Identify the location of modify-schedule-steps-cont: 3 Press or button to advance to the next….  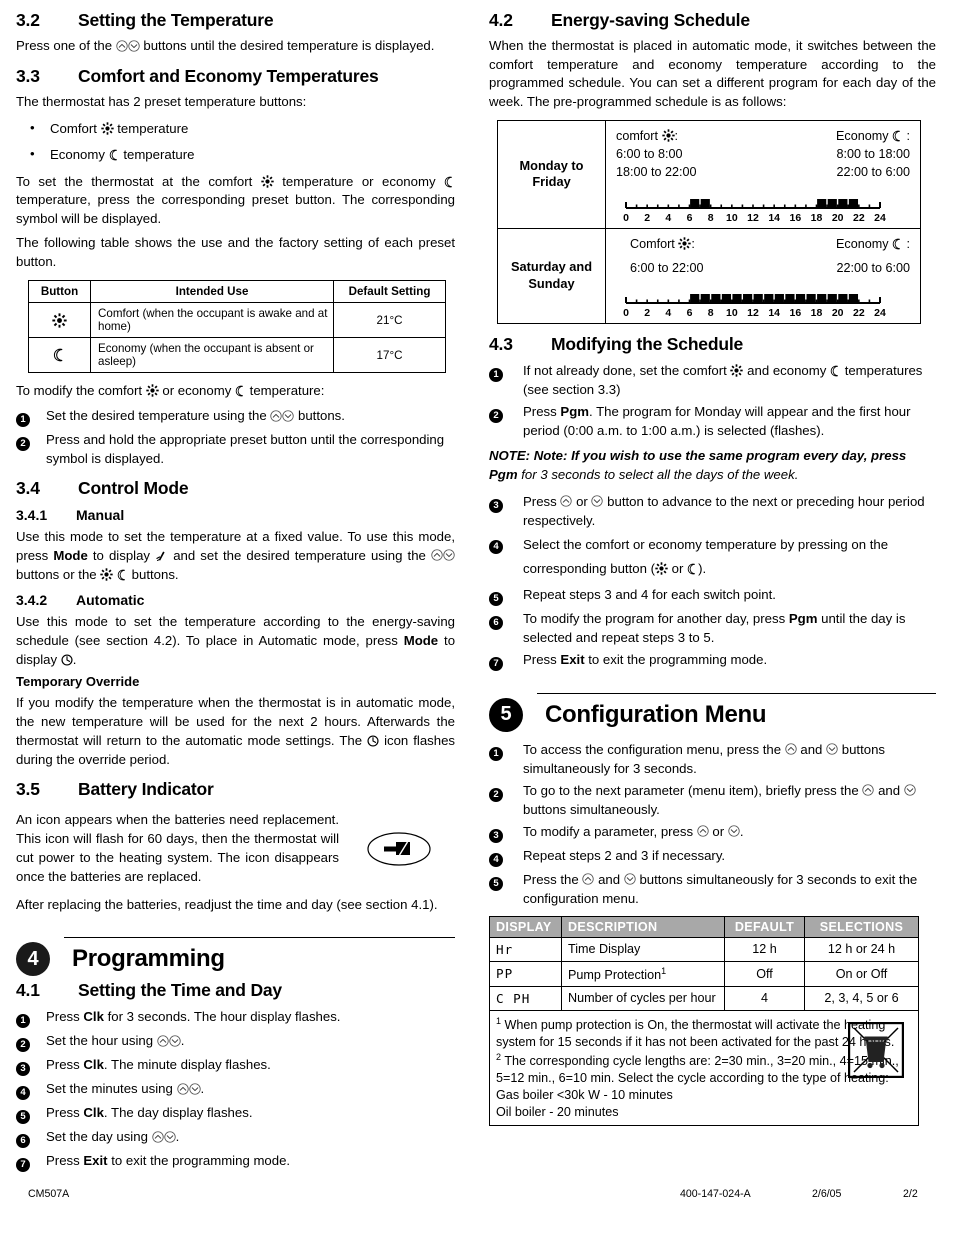
(712, 581).